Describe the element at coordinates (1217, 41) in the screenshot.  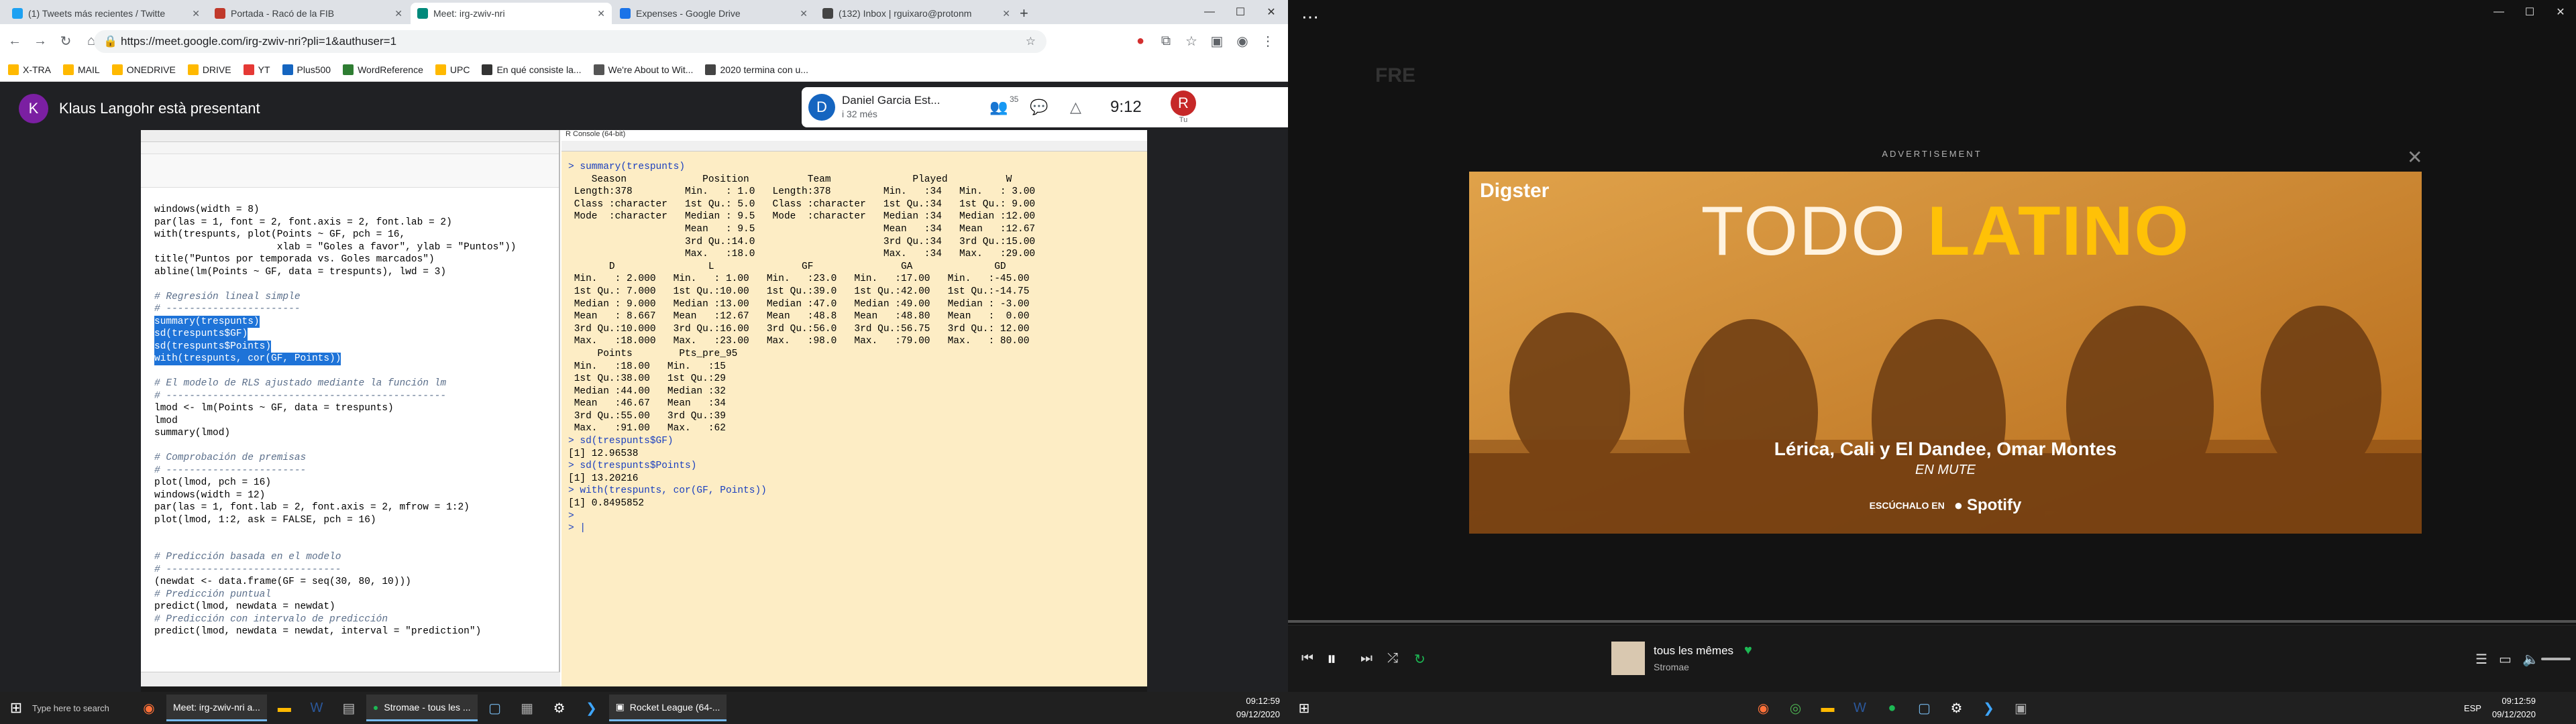
I see `collections-icon: ▣` at that location.